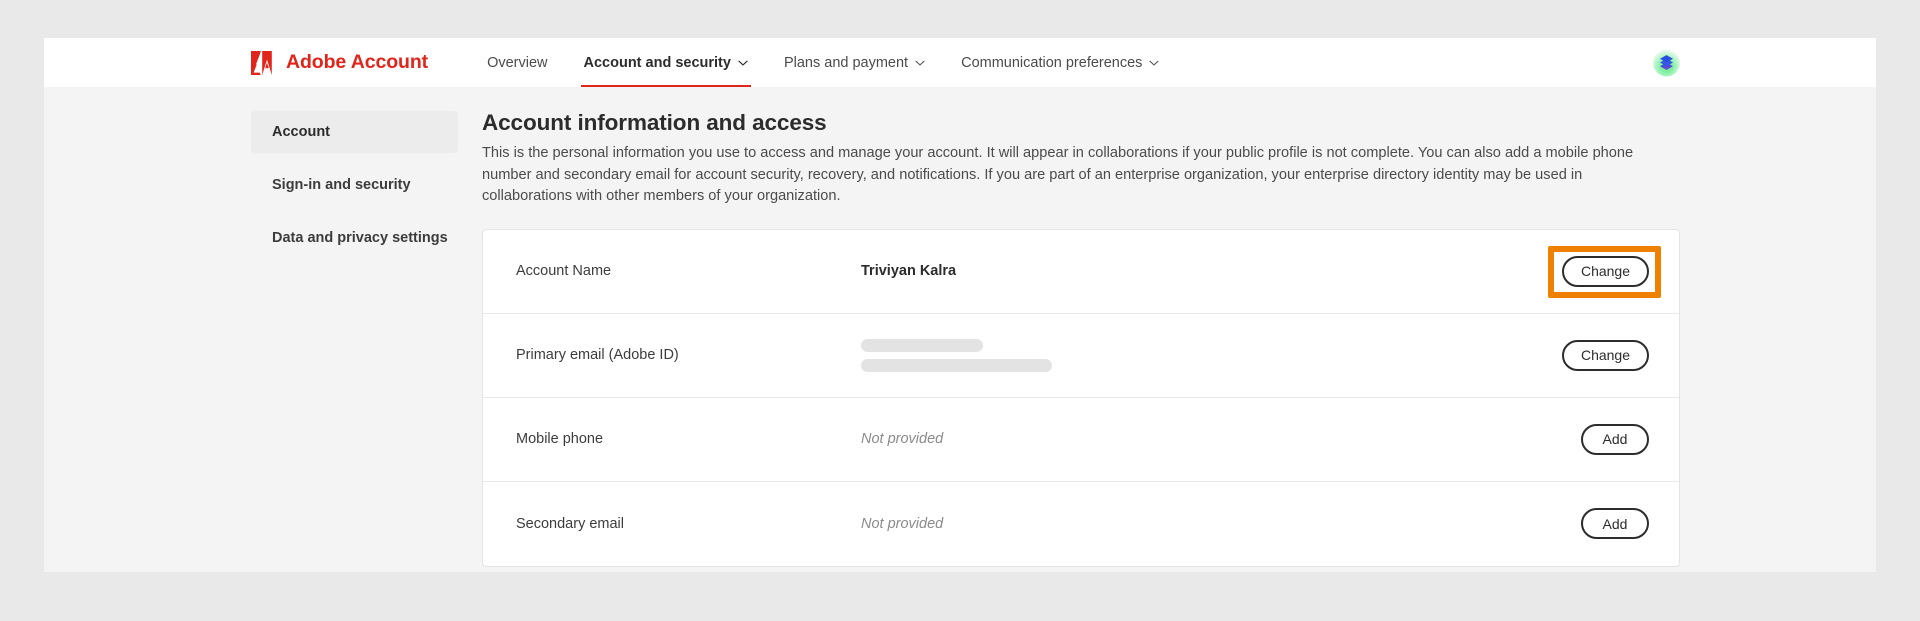 The width and height of the screenshot is (1920, 621). Describe the element at coordinates (597, 355) in the screenshot. I see `row-label-primary-email: Primary email (Adobe ID)` at that location.